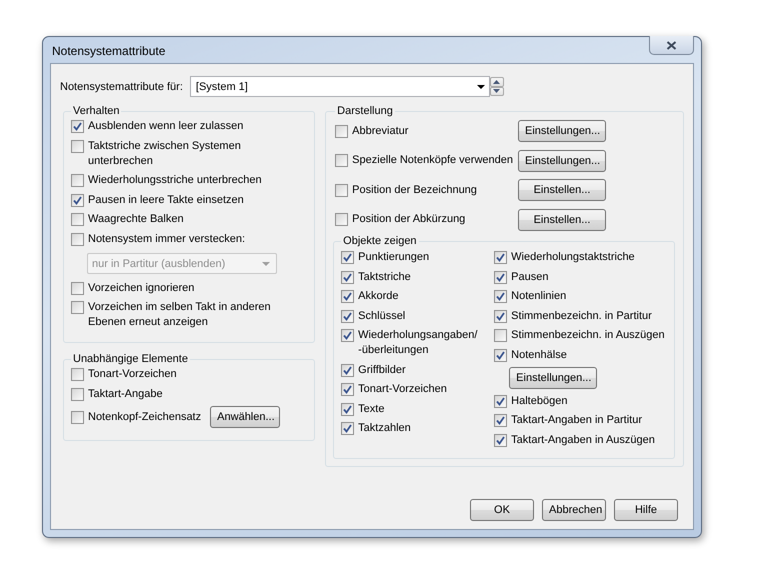  Describe the element at coordinates (382, 316) in the screenshot. I see `checkbox-label: Schlüssel` at that location.